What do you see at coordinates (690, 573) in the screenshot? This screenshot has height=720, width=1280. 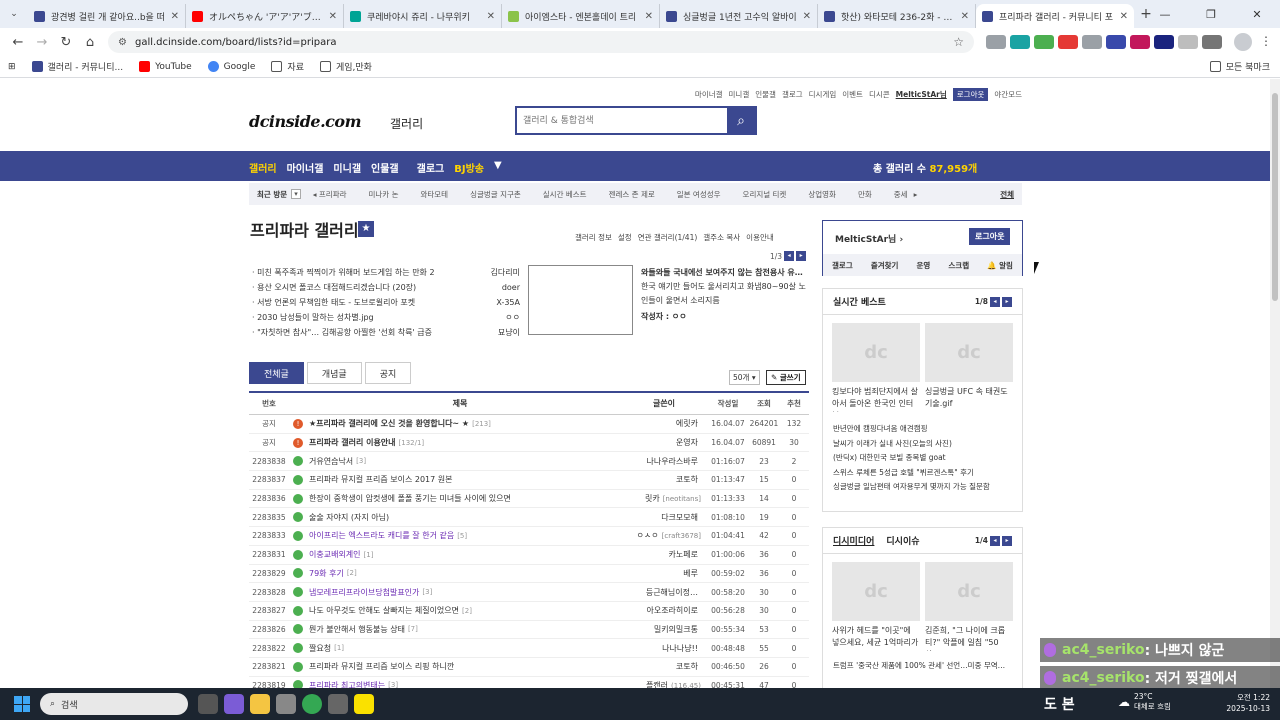 I see `post-author: 베루` at bounding box center [690, 573].